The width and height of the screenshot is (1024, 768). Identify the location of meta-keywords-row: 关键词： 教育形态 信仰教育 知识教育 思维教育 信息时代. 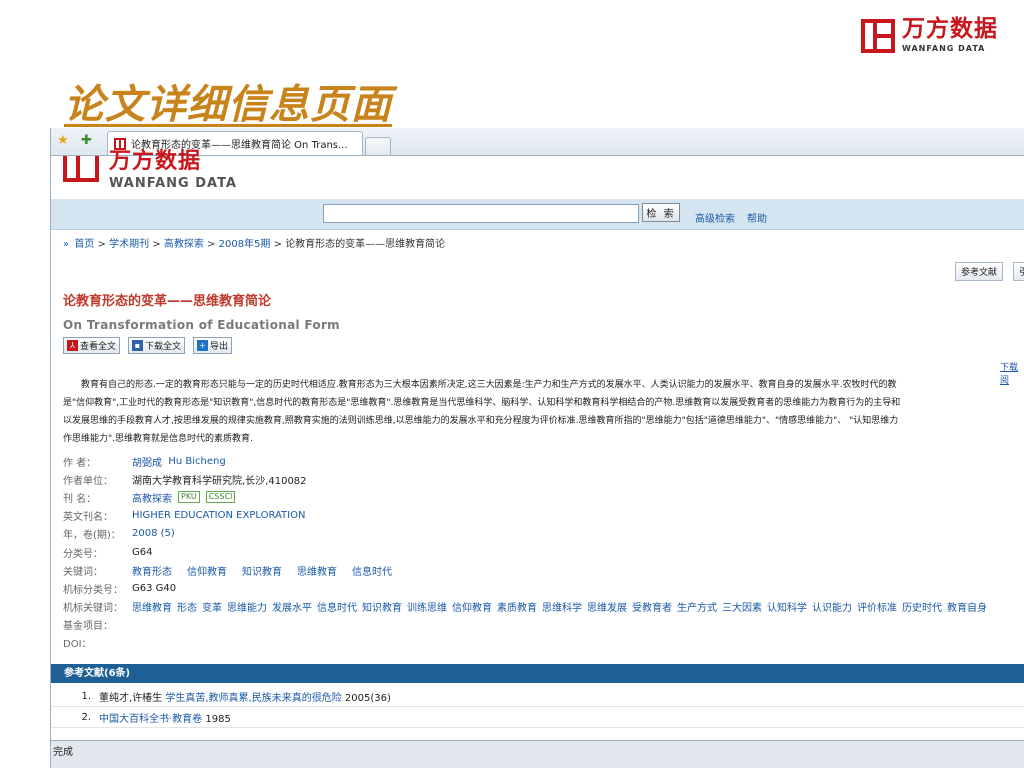
(527, 570).